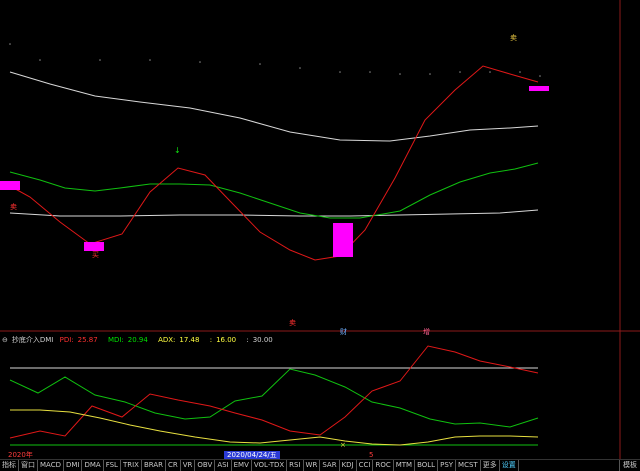 Image resolution: width=640 pixels, height=471 pixels. What do you see at coordinates (490, 465) in the screenshot?
I see `tab-24: 更多` at bounding box center [490, 465].